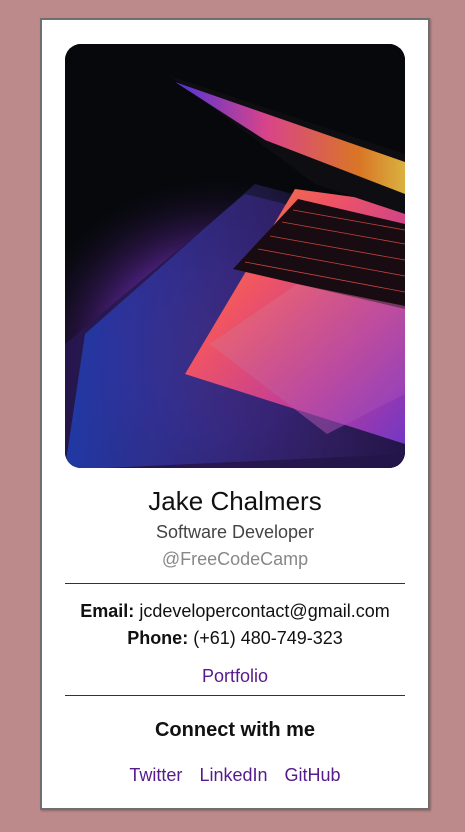 This screenshot has height=832, width=465. What do you see at coordinates (235, 559) in the screenshot?
I see `profile-handle: @FreeCodeCamp` at bounding box center [235, 559].